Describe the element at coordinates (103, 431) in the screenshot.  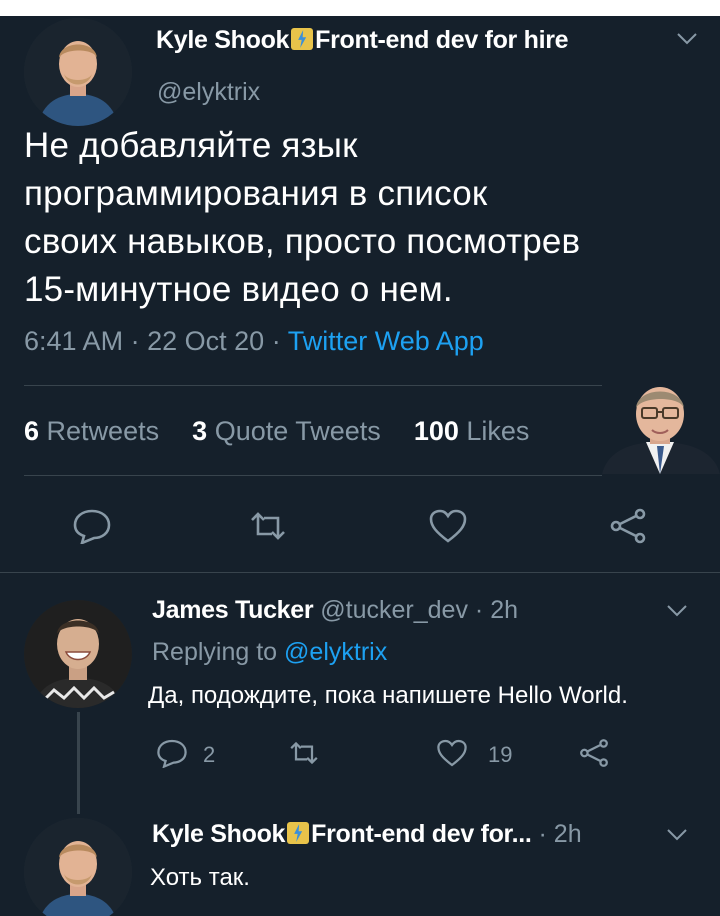
I see `retweets-label: Retweets` at that location.